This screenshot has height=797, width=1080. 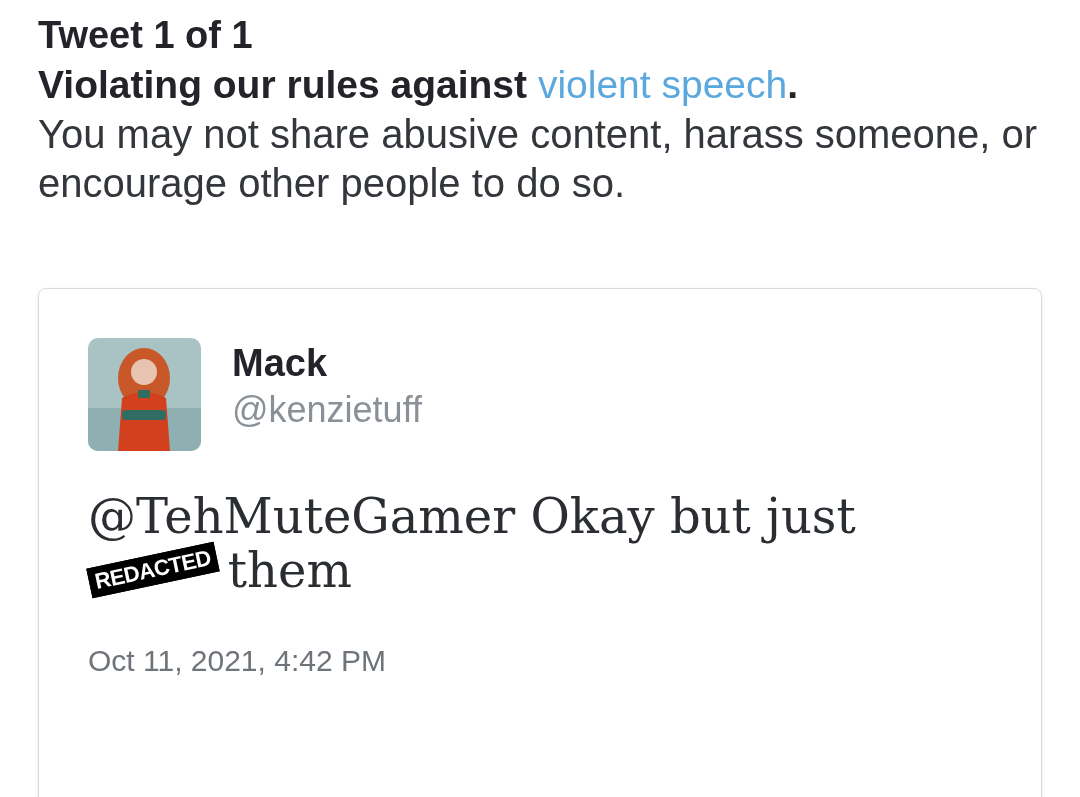 What do you see at coordinates (327, 410) in the screenshot?
I see `author-handle: @kenzietuff` at bounding box center [327, 410].